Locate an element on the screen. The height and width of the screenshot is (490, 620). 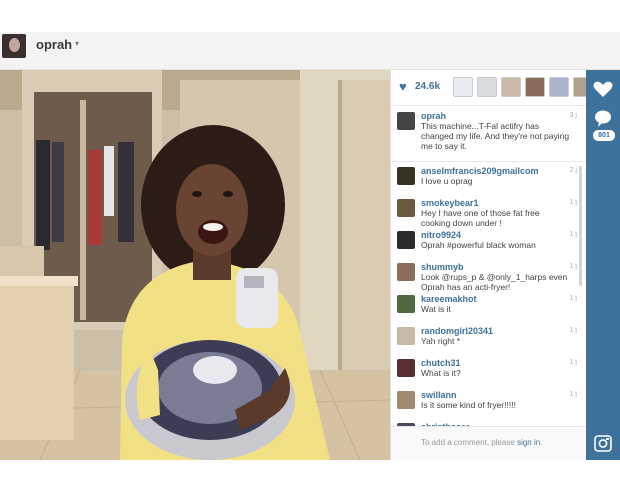
comment-text: I love u oprag is located at coordinates (447, 181).